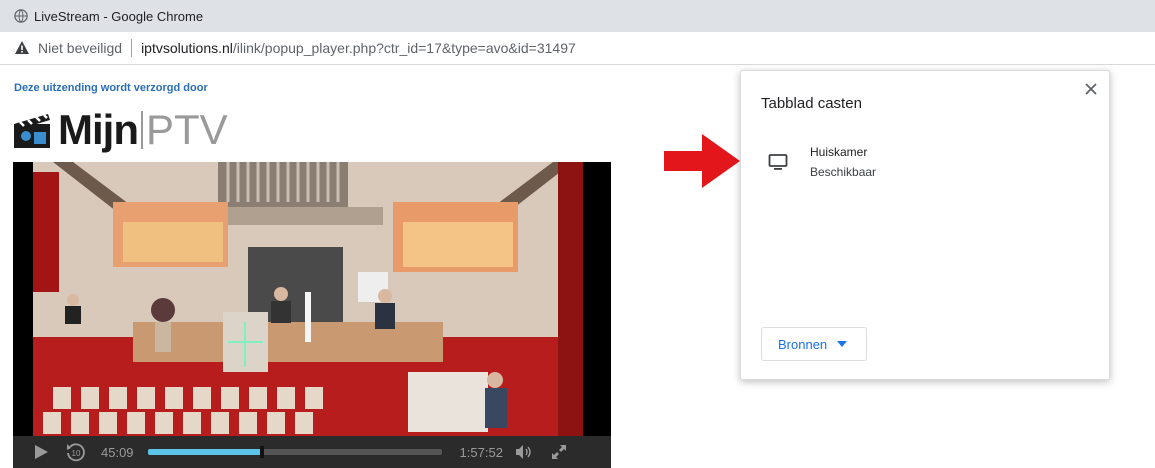 The height and width of the screenshot is (468, 1155). What do you see at coordinates (98, 129) in the screenshot?
I see `logo-text-bold: Mijn` at bounding box center [98, 129].